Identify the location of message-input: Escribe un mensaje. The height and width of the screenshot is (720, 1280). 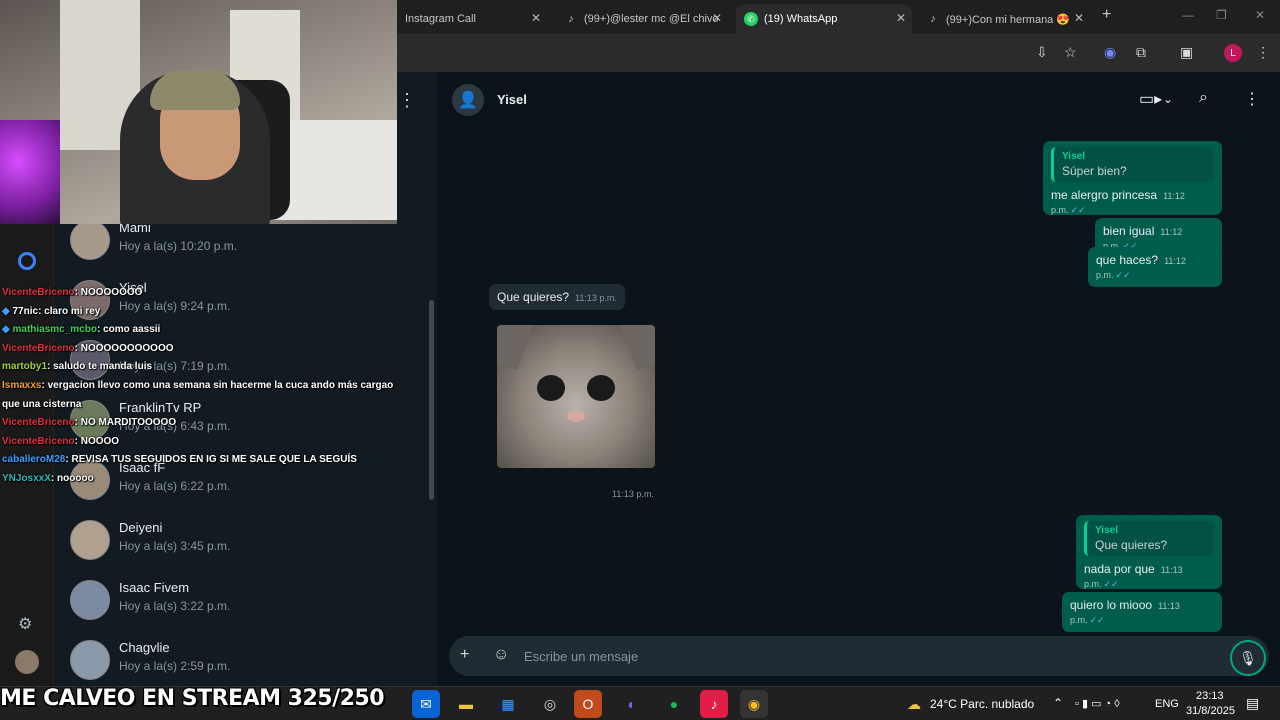
(581, 656).